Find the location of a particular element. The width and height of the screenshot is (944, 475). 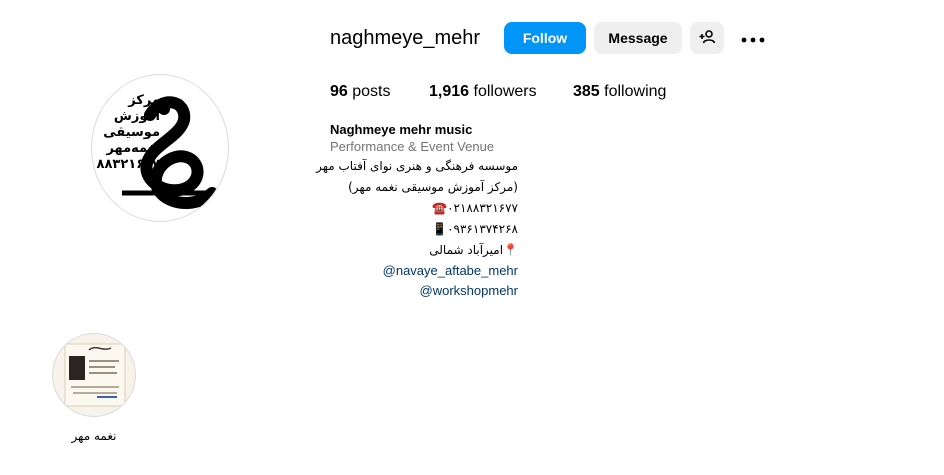

stat-posts: 96 posts is located at coordinates (360, 91).